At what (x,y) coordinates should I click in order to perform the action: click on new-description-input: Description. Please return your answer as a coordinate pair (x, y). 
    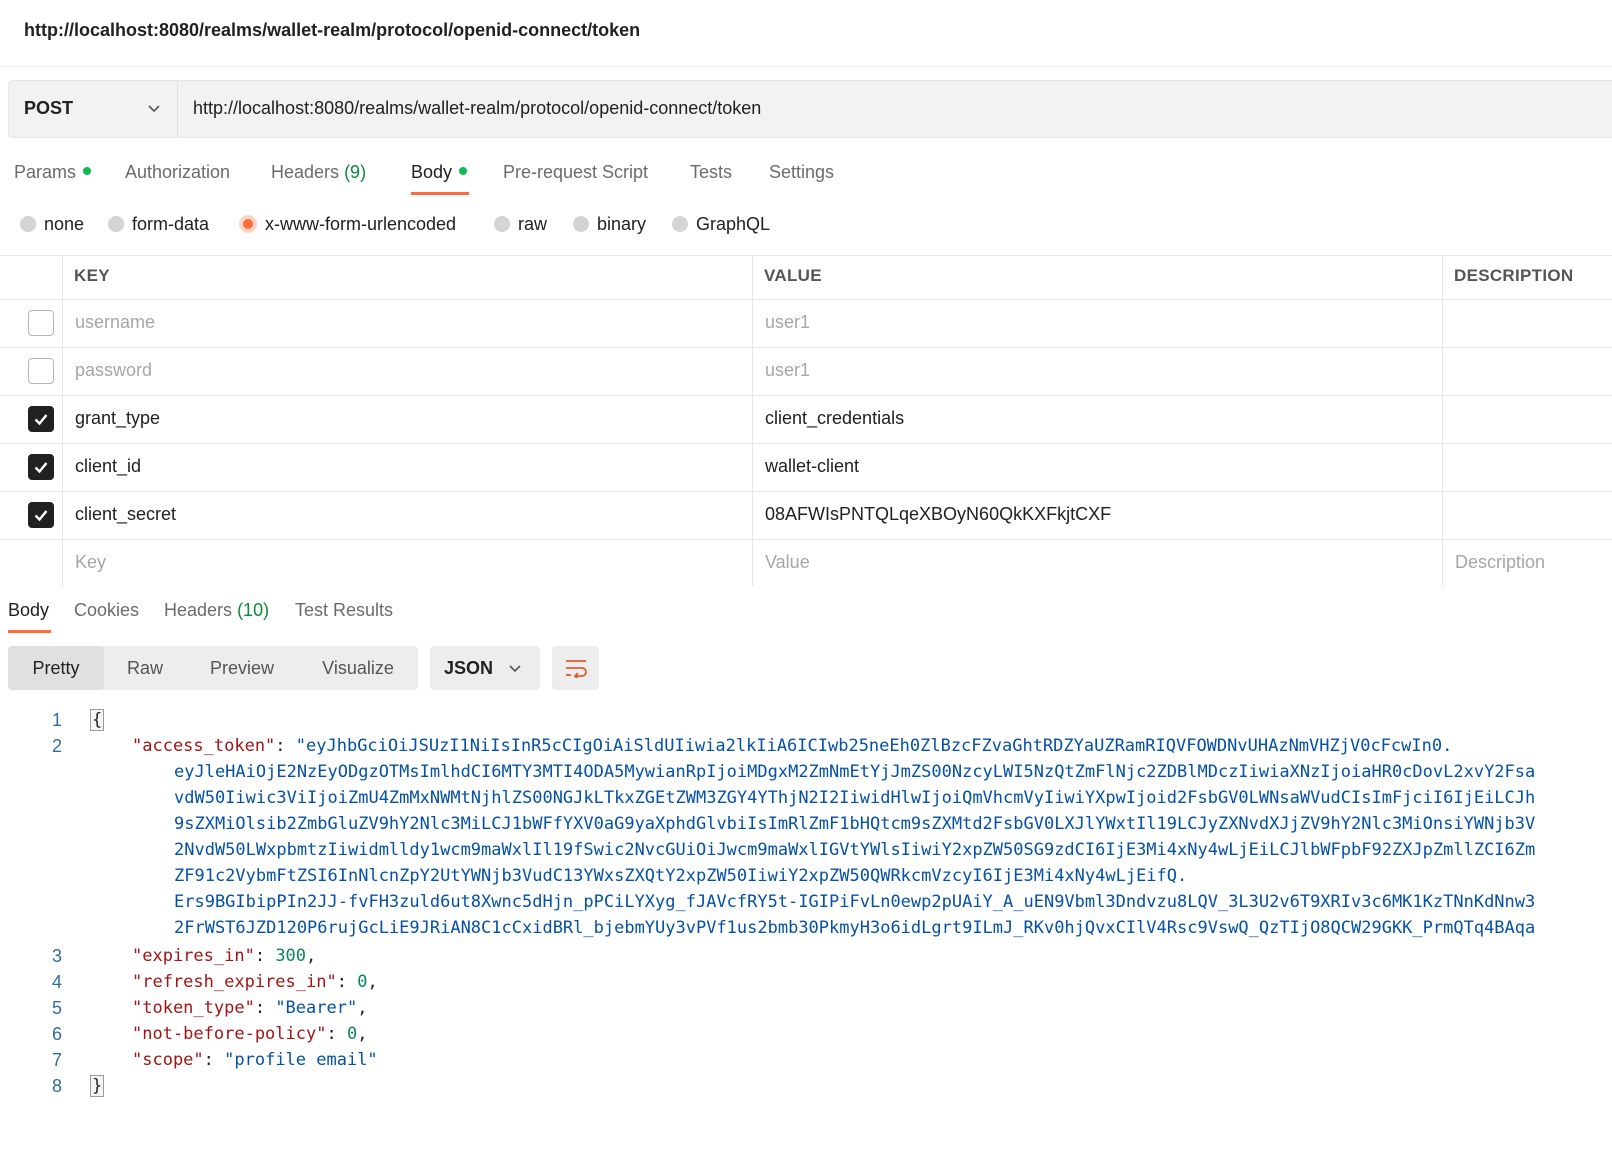
    Looking at the image, I should click on (1527, 563).